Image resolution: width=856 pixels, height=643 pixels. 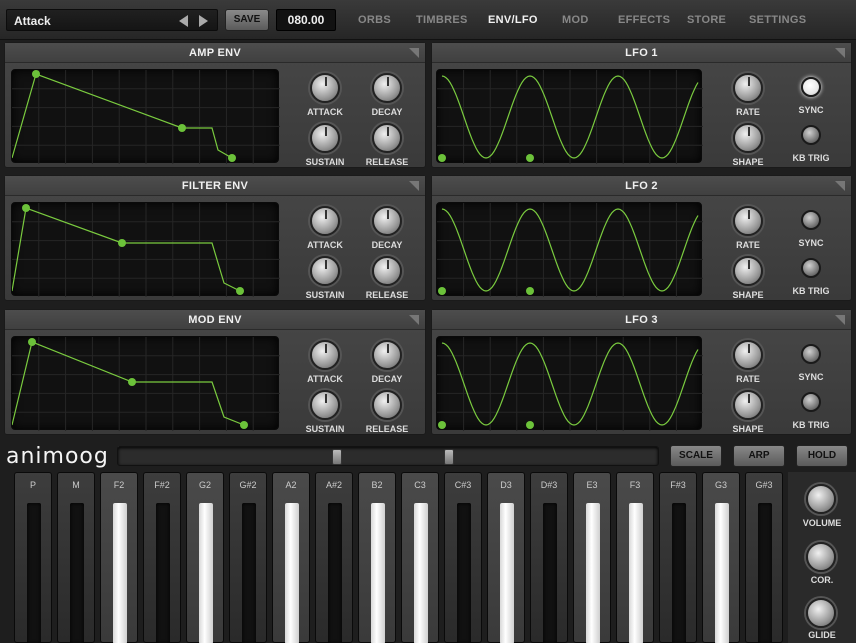 What do you see at coordinates (442, 20) in the screenshot?
I see `tab-timbres: TIMBRES` at bounding box center [442, 20].